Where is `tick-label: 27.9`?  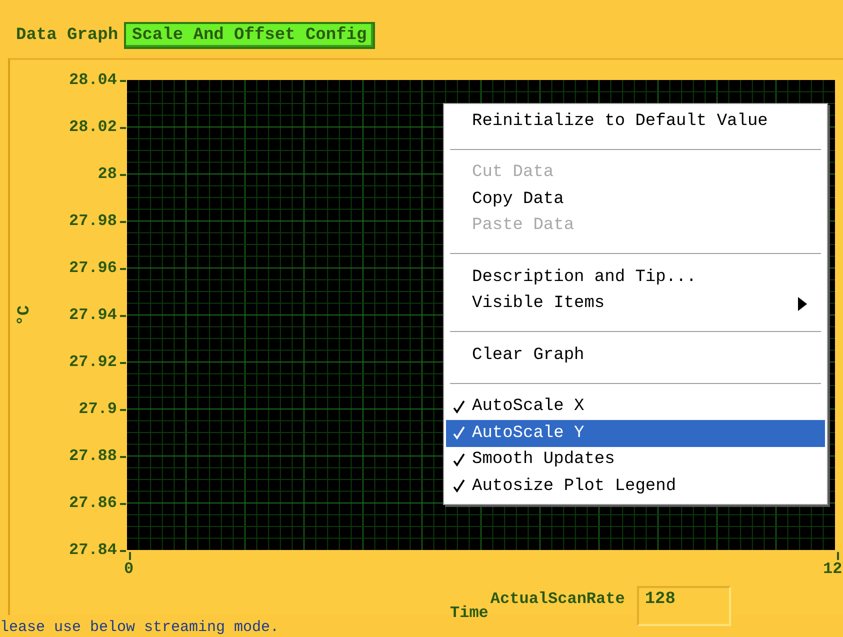 tick-label: 27.9 is located at coordinates (97, 409).